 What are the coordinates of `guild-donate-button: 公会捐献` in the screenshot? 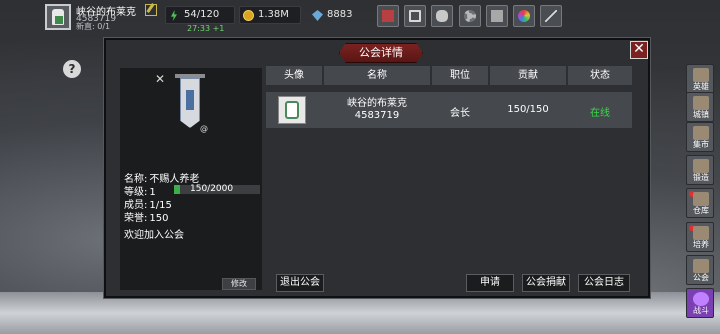 It's located at (546, 283).